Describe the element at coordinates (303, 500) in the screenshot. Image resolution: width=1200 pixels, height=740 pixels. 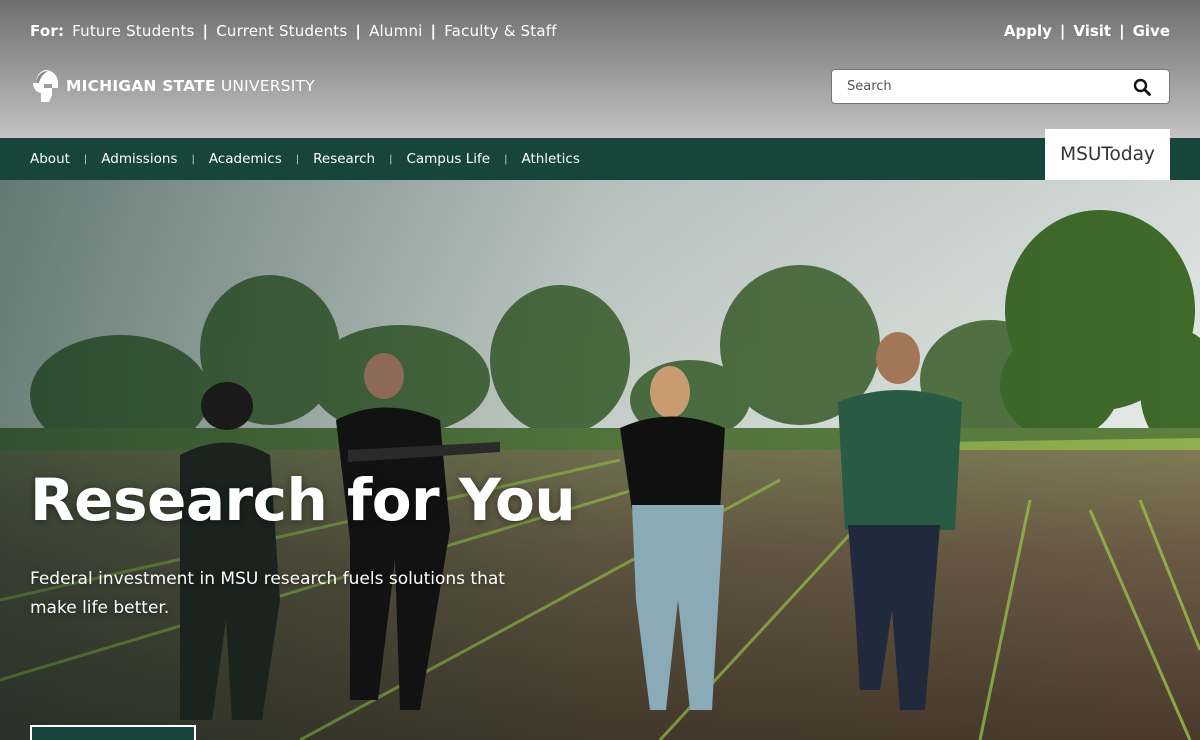
I see `hero-title: Research for You` at that location.